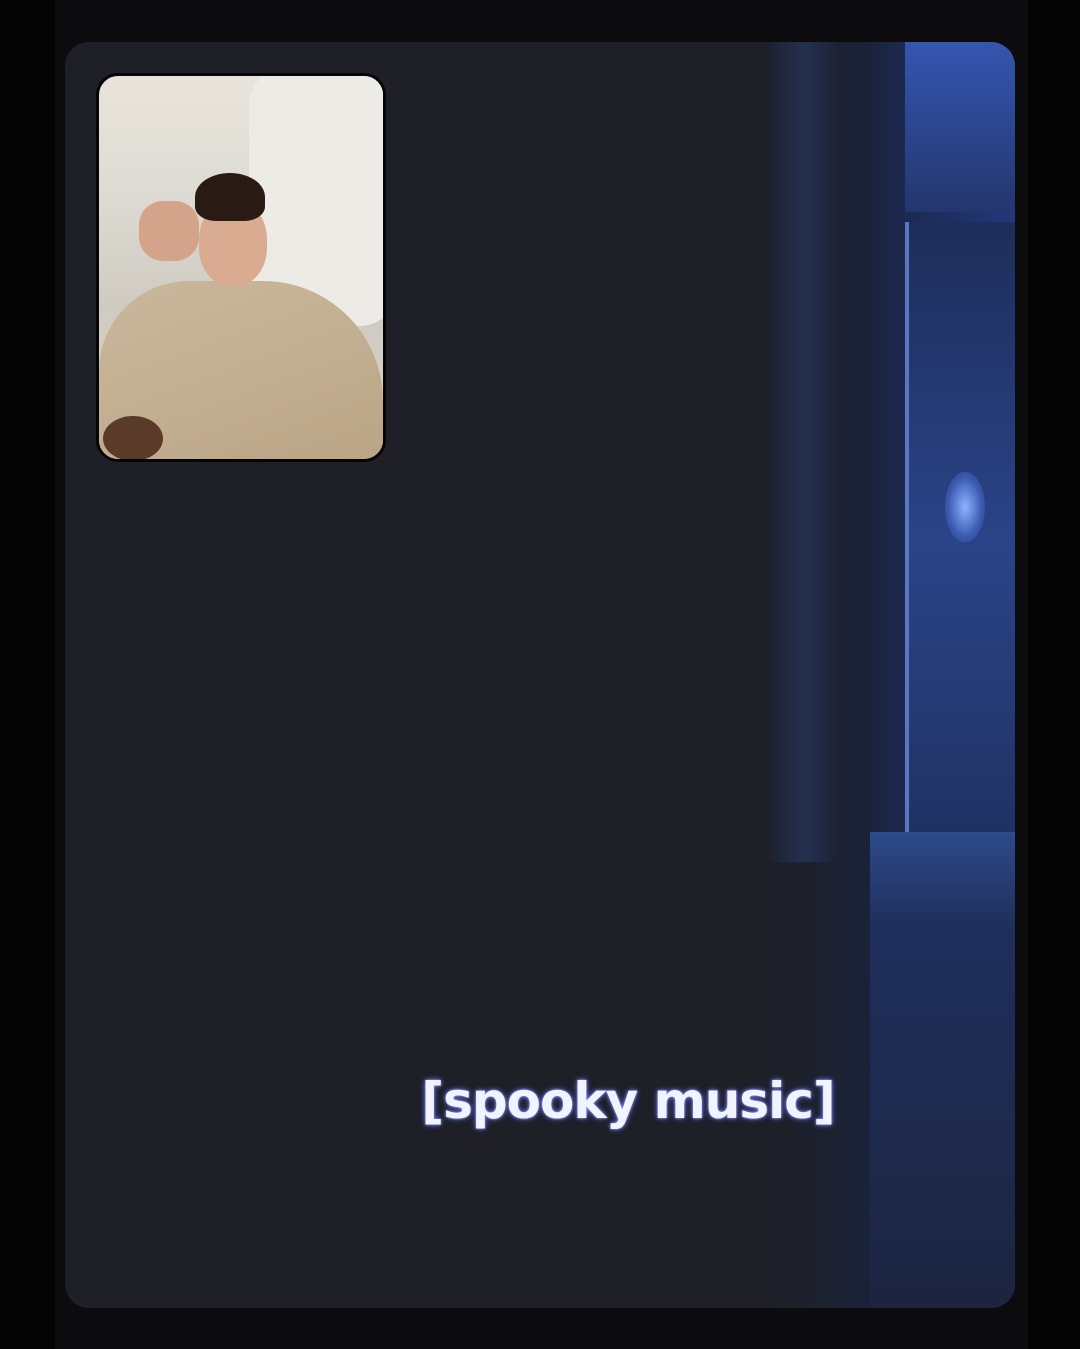  Describe the element at coordinates (230, 197) in the screenshot. I see `person-hair` at that location.